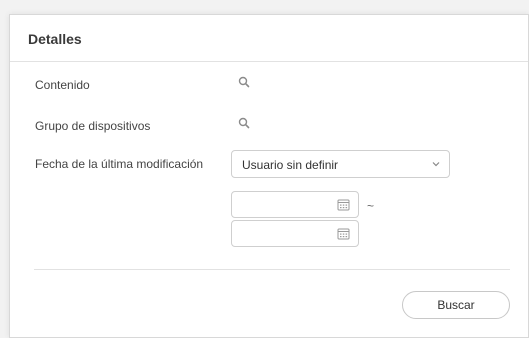  I want to click on content-label: Contenido, so click(62, 85).